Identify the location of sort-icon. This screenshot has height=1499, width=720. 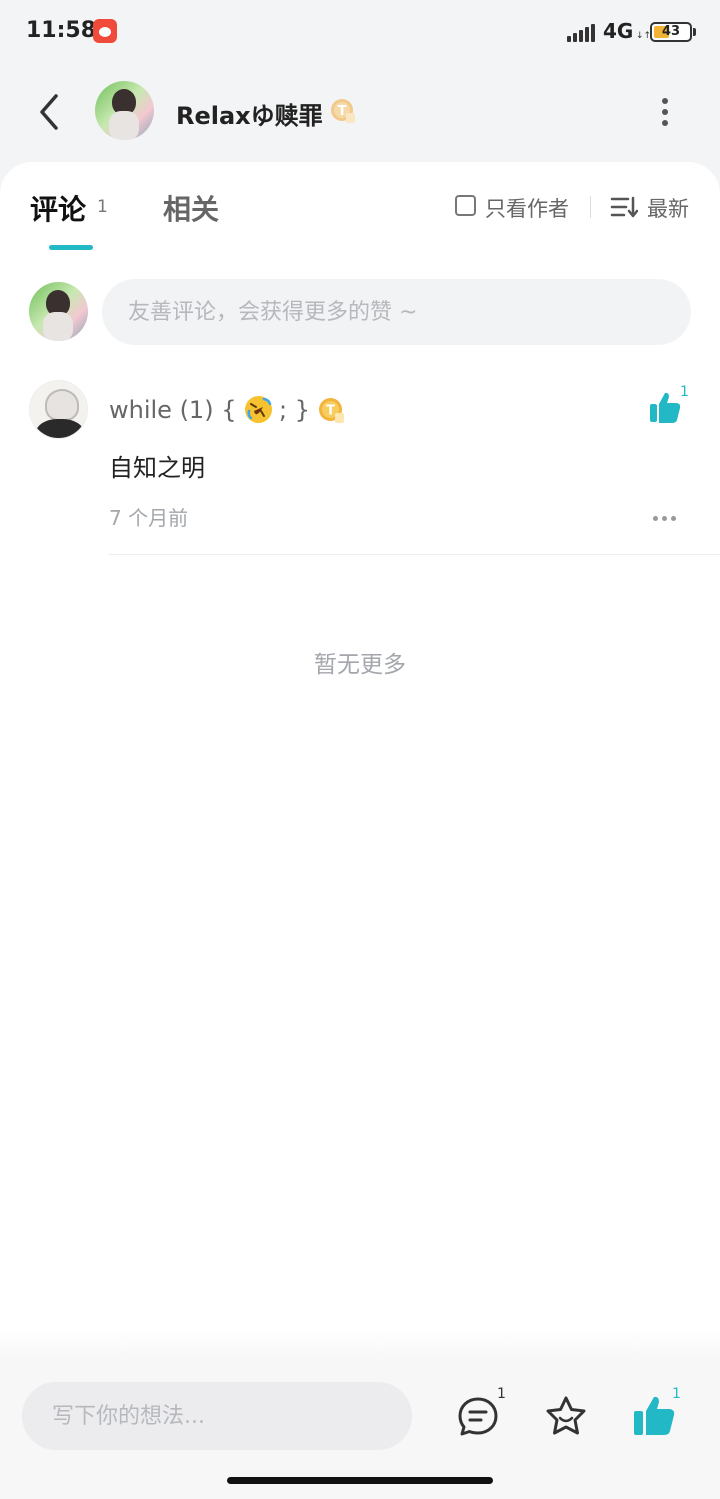
(624, 207).